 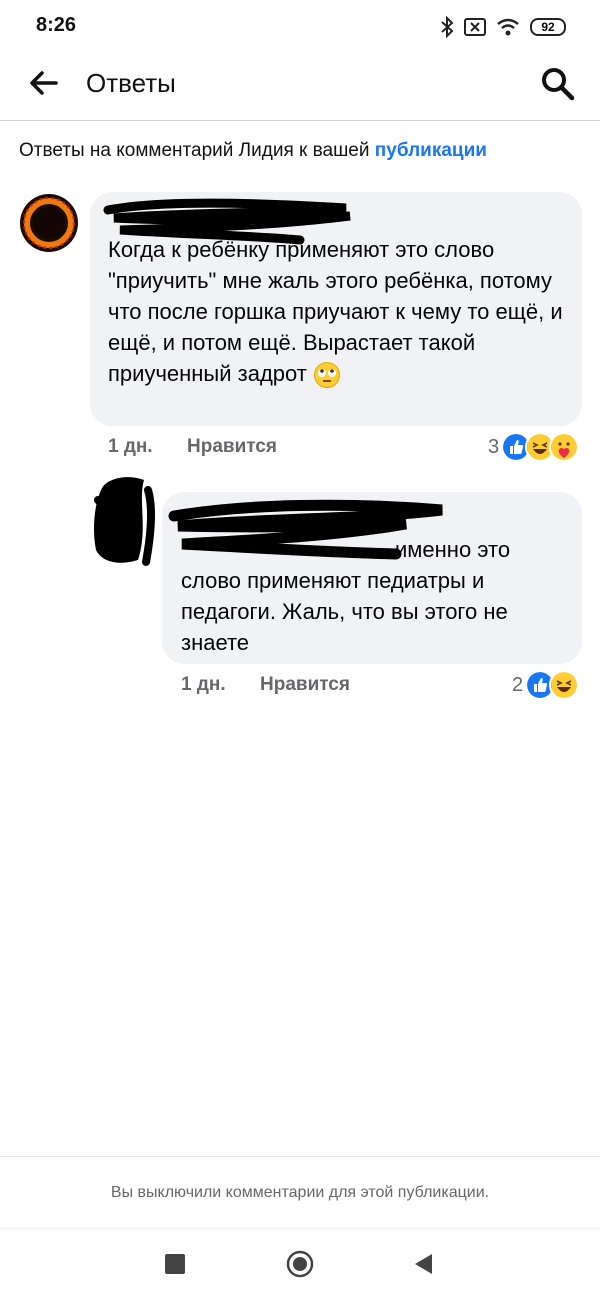 I want to click on bluetooth-icon, so click(x=447, y=27).